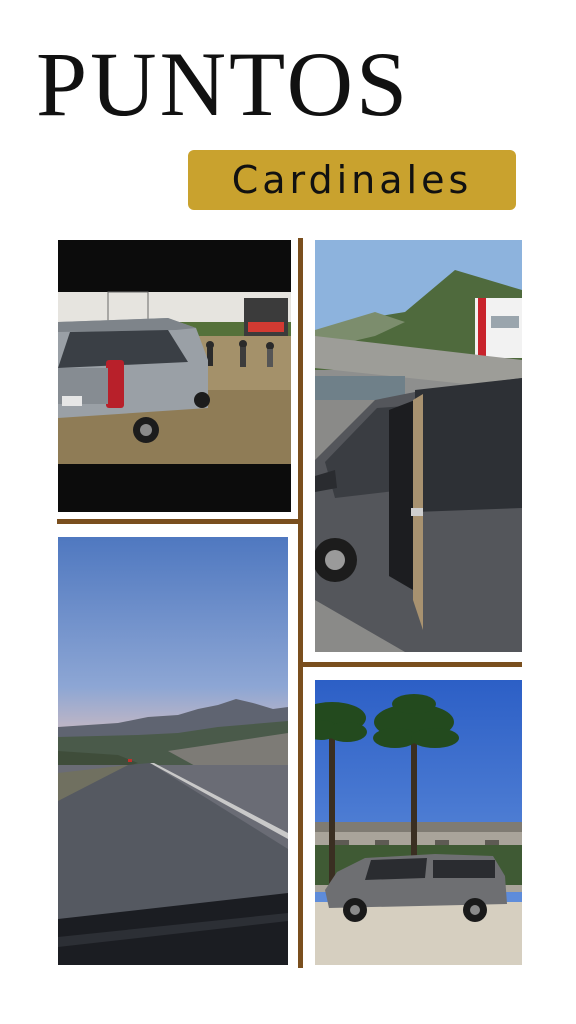  Describe the element at coordinates (174, 376) in the screenshot. I see `photo-van-at-concert-field` at that location.